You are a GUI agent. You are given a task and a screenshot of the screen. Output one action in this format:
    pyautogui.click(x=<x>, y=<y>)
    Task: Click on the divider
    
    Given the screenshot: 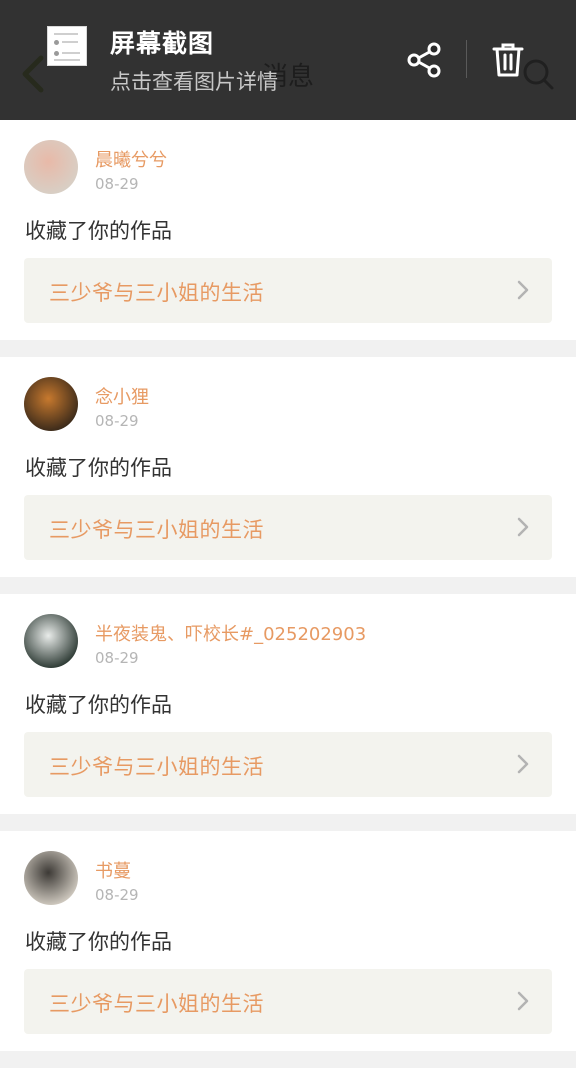 What is the action you would take?
    pyautogui.click(x=466, y=59)
    